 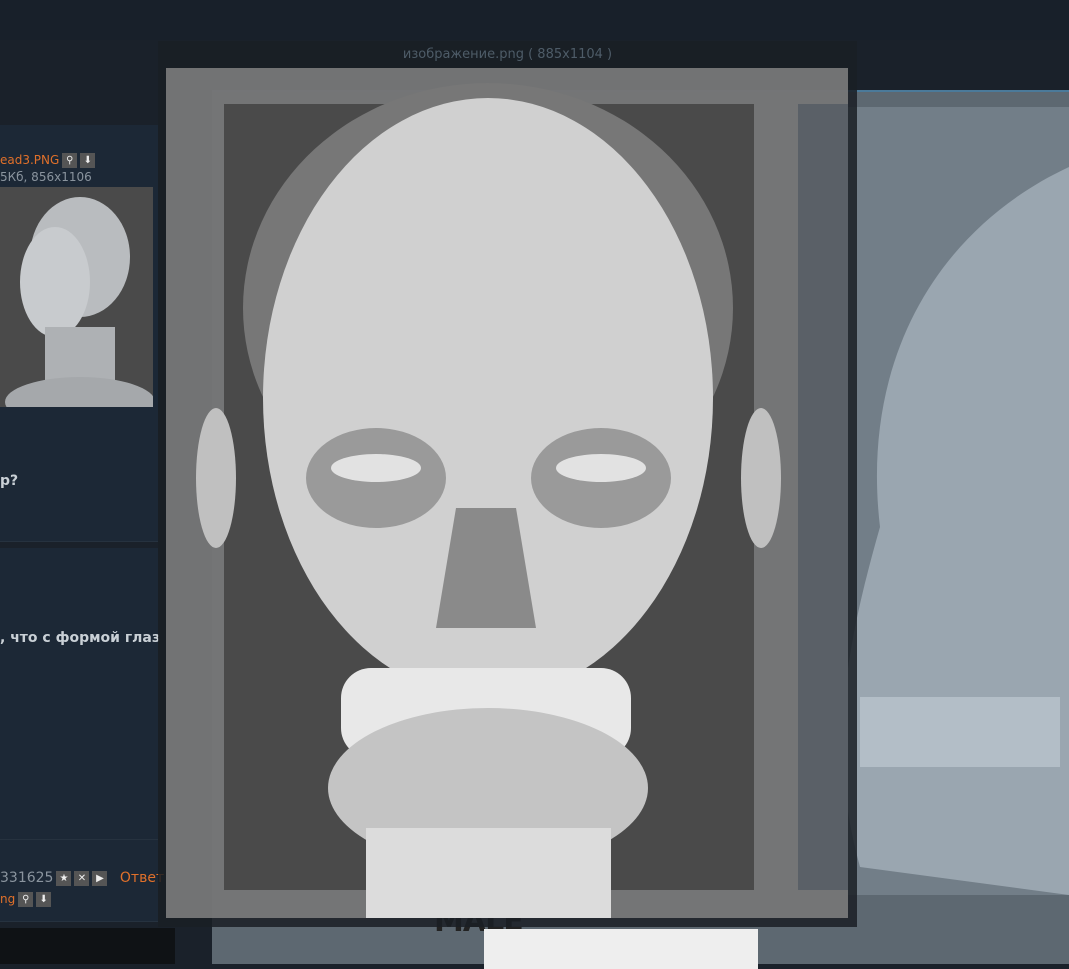 What do you see at coordinates (7, 899) in the screenshot?
I see `post-filename: ng` at bounding box center [7, 899].